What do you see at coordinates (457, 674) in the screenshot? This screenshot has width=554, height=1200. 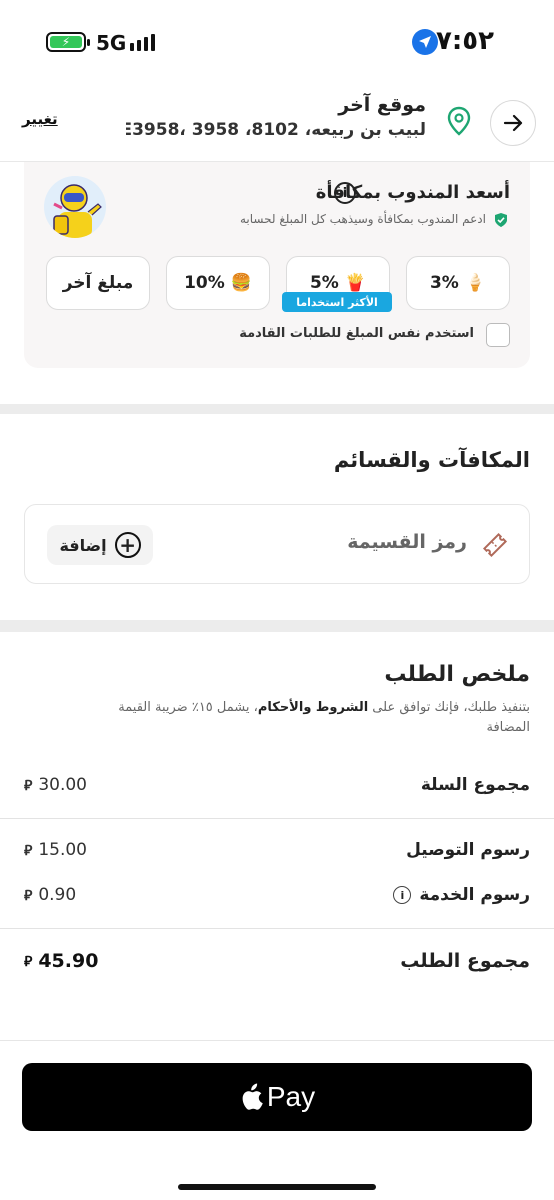 I see `order-summary-title: ملخص الطلب` at bounding box center [457, 674].